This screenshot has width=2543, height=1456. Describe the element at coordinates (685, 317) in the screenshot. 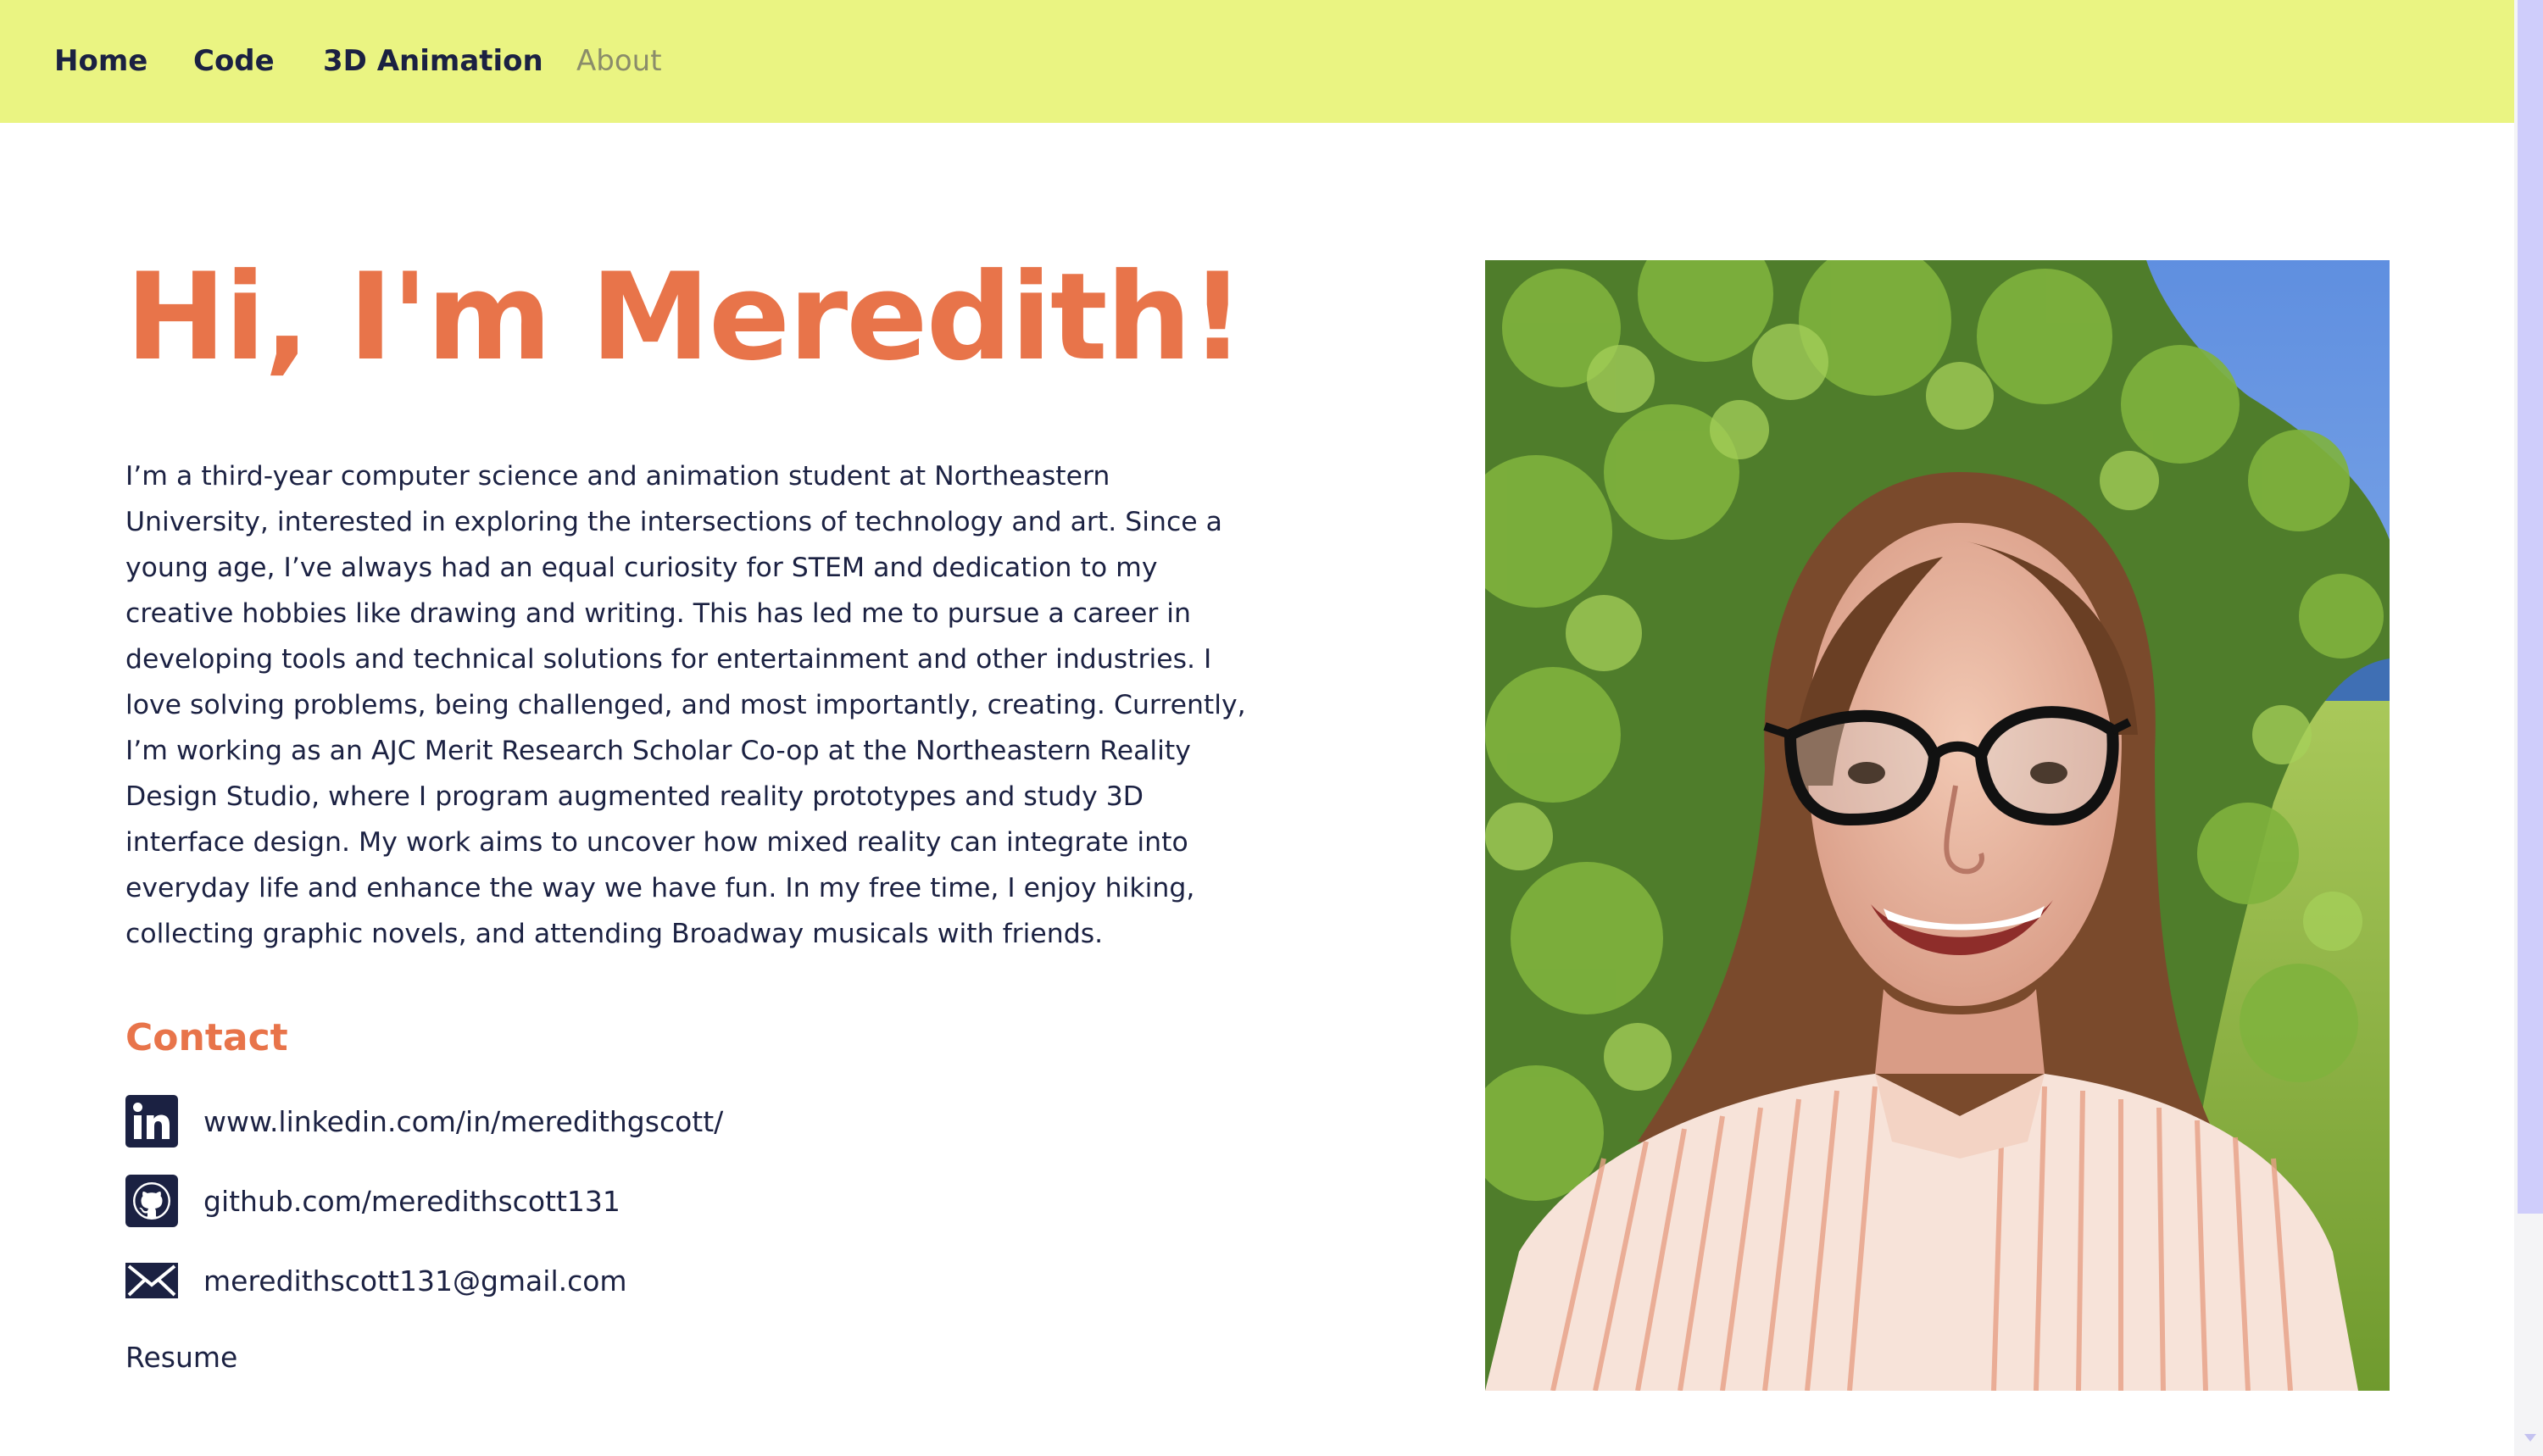

I see `page-title: Hi, I'm Meredith!` at that location.